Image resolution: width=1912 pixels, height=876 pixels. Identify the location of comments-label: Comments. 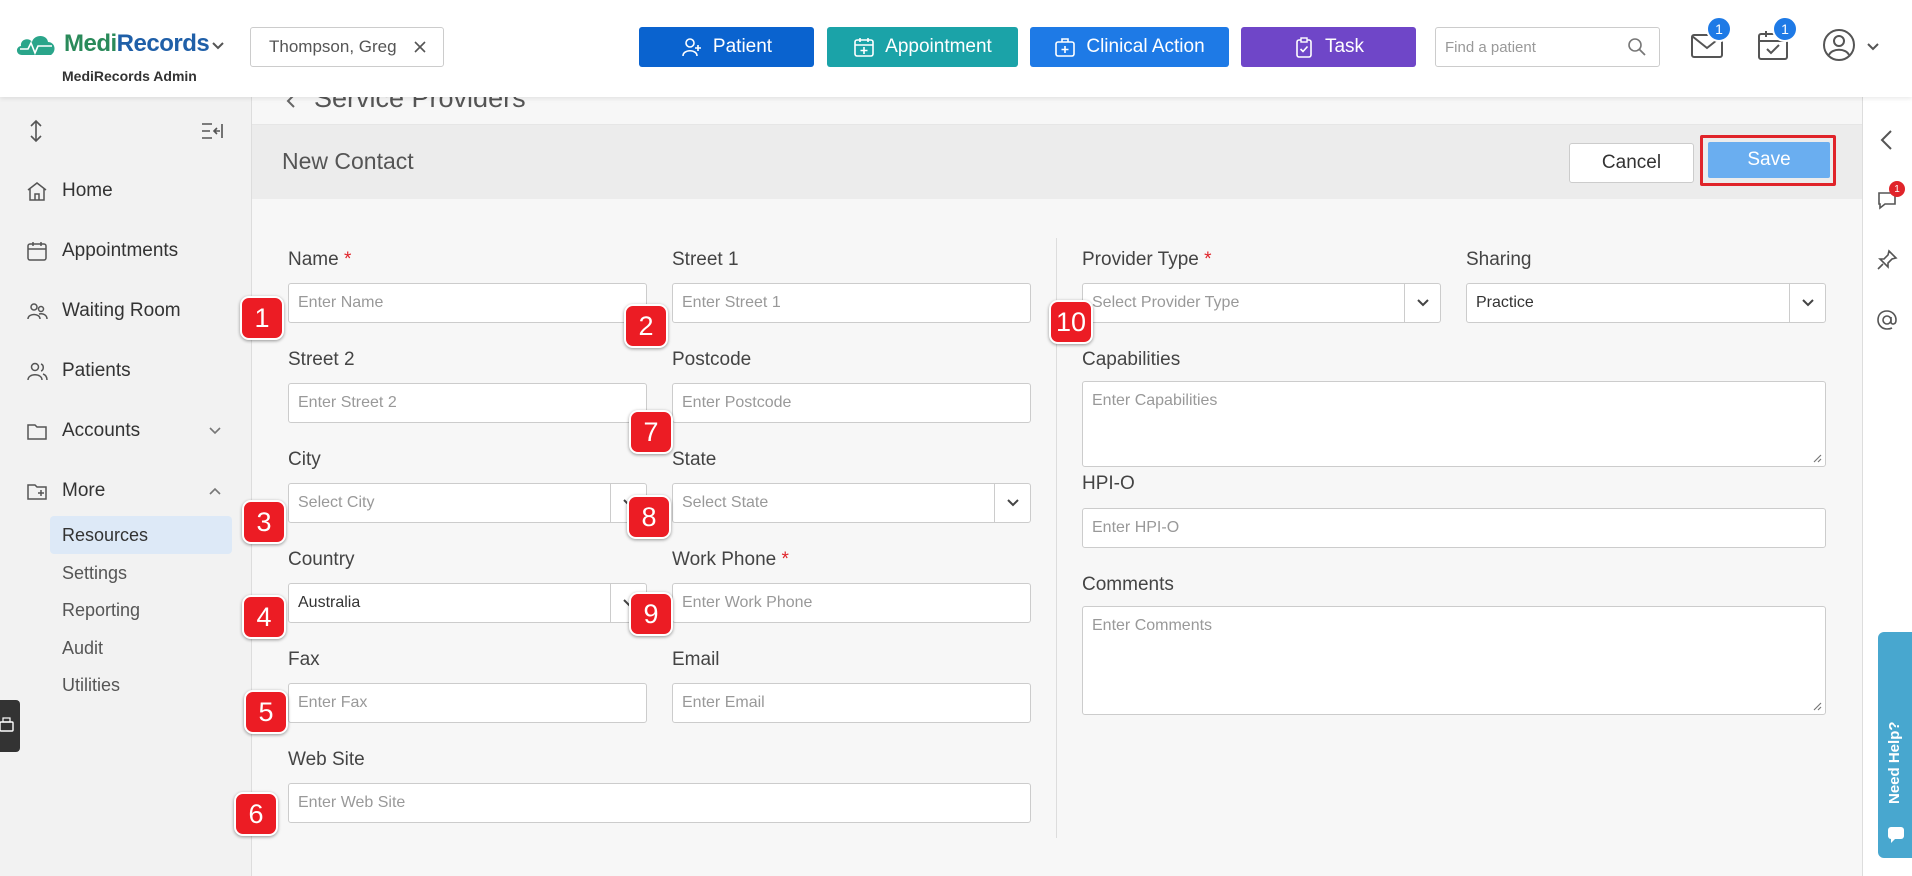
(1128, 584).